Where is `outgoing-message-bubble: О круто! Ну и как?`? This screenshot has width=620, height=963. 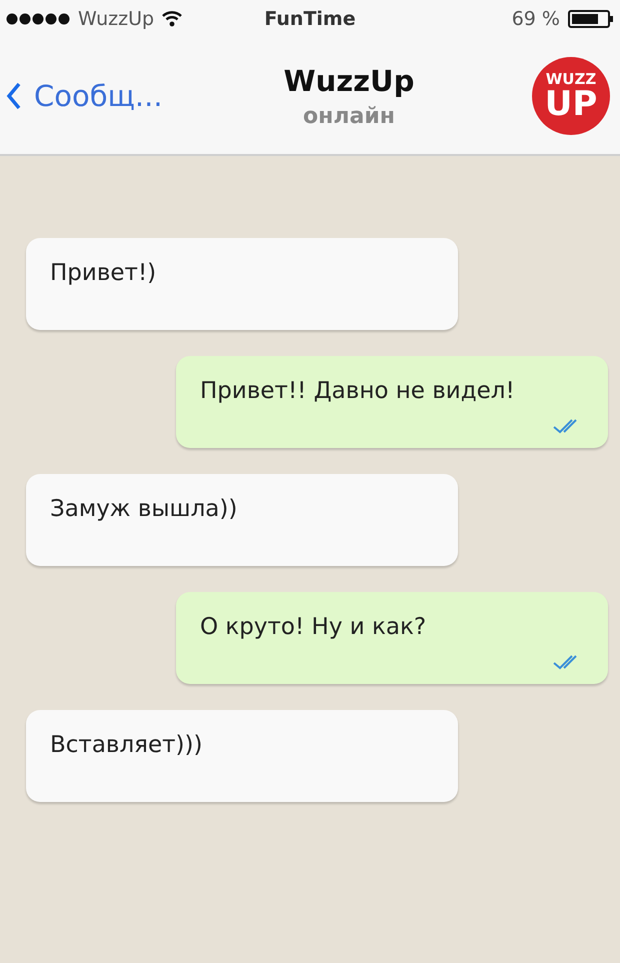 outgoing-message-bubble: О круто! Ну и как? is located at coordinates (392, 638).